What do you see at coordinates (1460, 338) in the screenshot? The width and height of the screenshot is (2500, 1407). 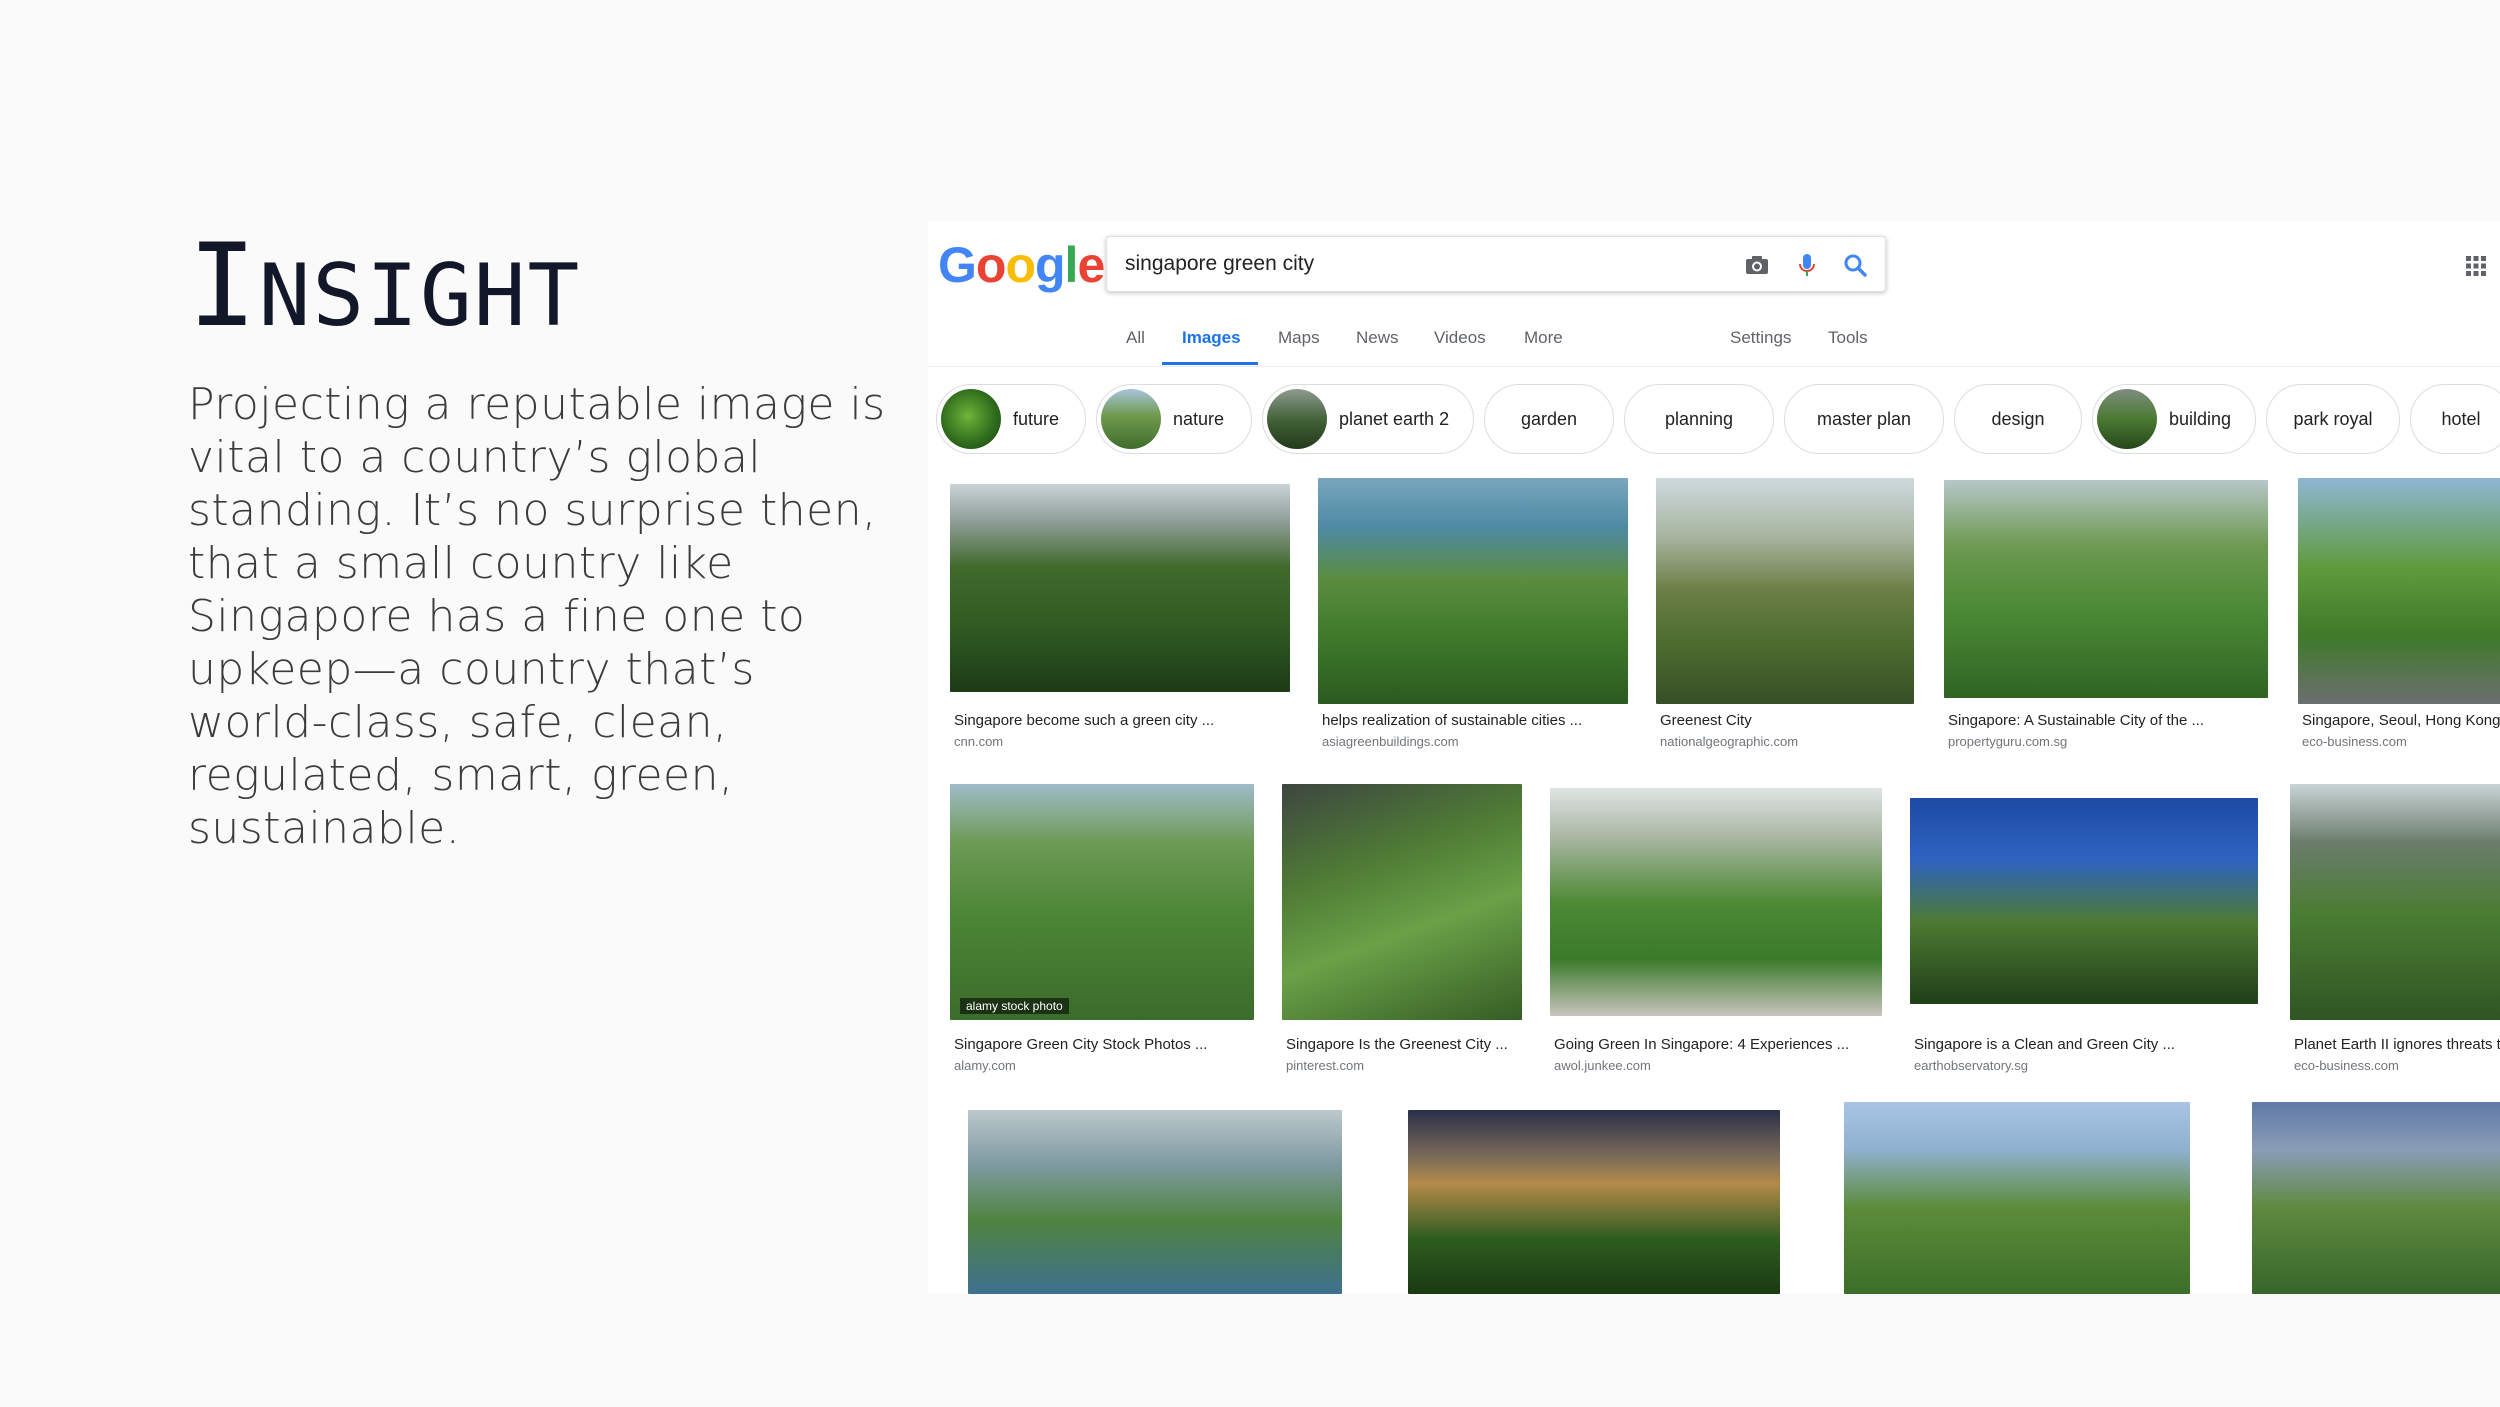 I see `tab-videos: Videos` at bounding box center [1460, 338].